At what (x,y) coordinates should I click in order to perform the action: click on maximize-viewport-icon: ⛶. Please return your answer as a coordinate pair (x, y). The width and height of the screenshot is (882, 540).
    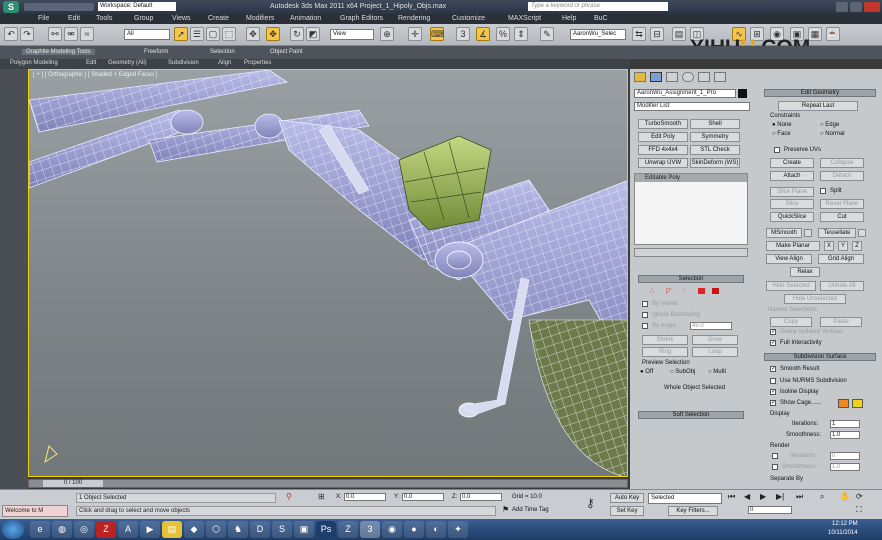
    Looking at the image, I should click on (859, 510).